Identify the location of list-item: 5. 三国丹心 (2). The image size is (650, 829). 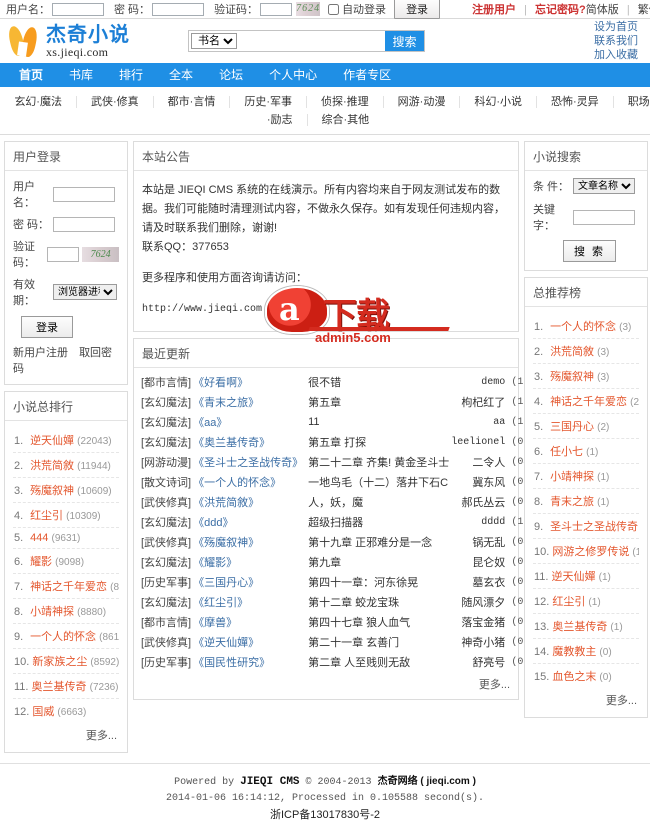
(586, 426).